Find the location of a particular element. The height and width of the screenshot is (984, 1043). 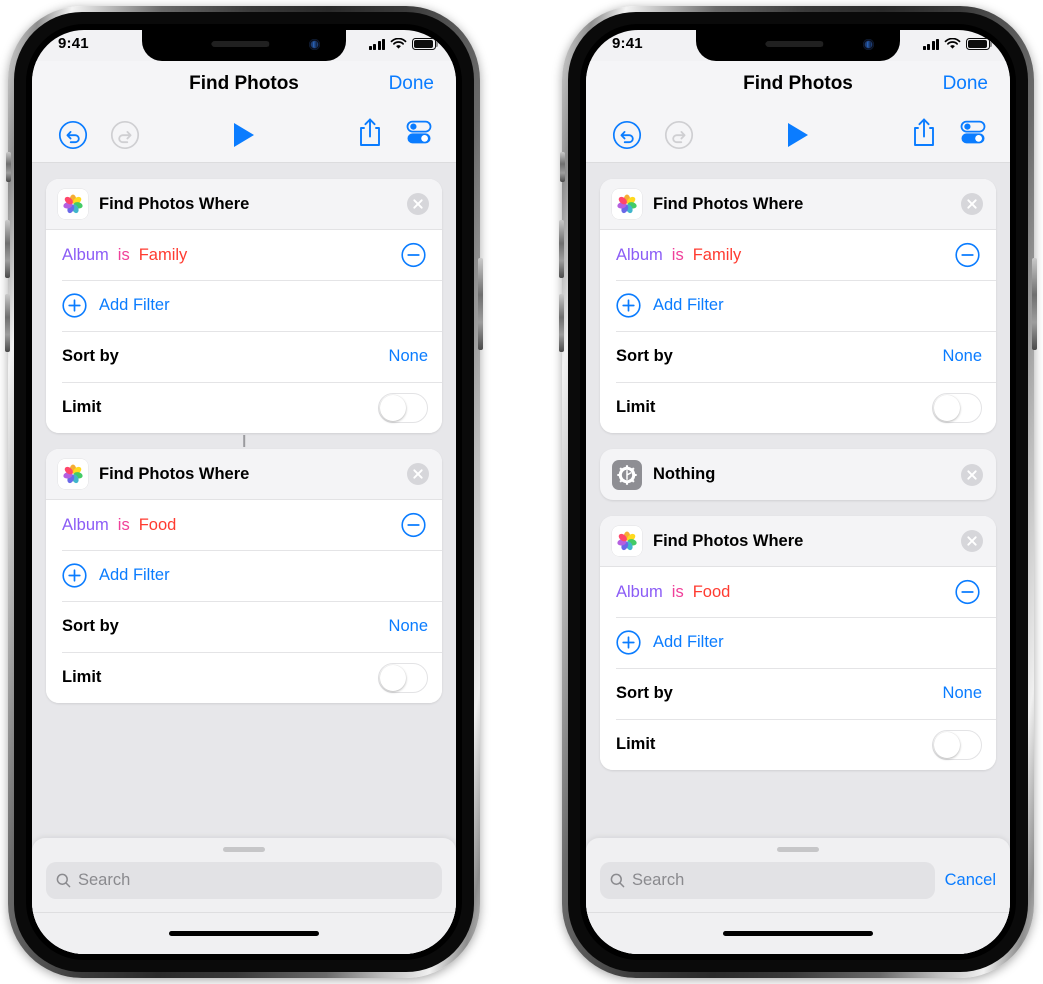

cellular-bars-icon is located at coordinates (376, 44).